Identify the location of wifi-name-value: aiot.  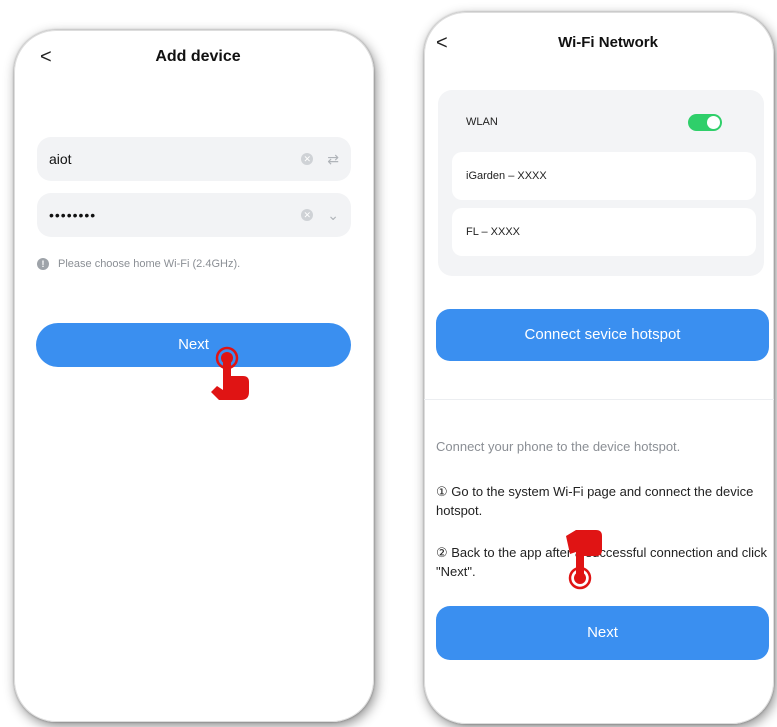
(60, 159).